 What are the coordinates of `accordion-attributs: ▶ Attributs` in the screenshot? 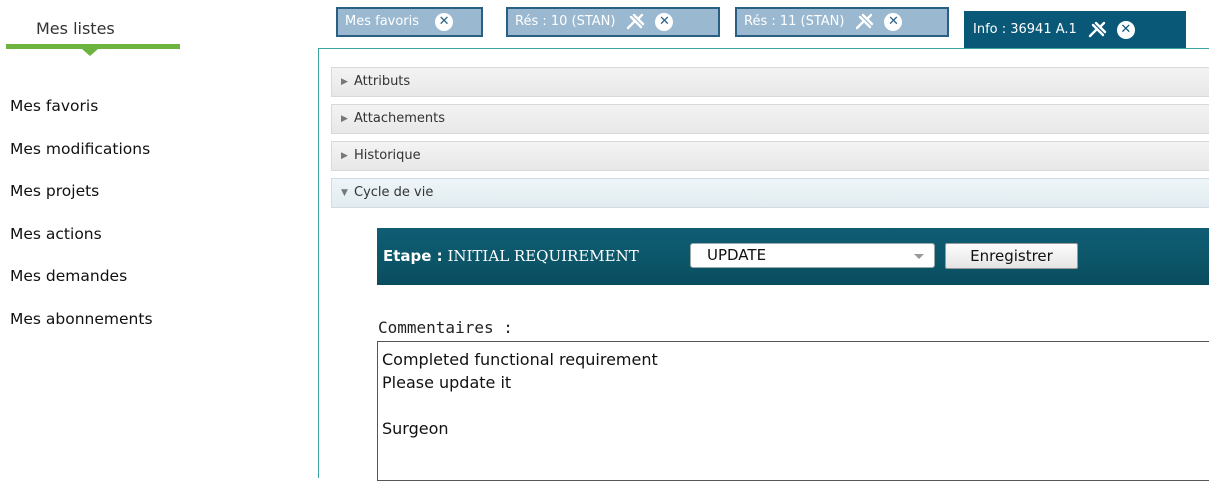 It's located at (770, 82).